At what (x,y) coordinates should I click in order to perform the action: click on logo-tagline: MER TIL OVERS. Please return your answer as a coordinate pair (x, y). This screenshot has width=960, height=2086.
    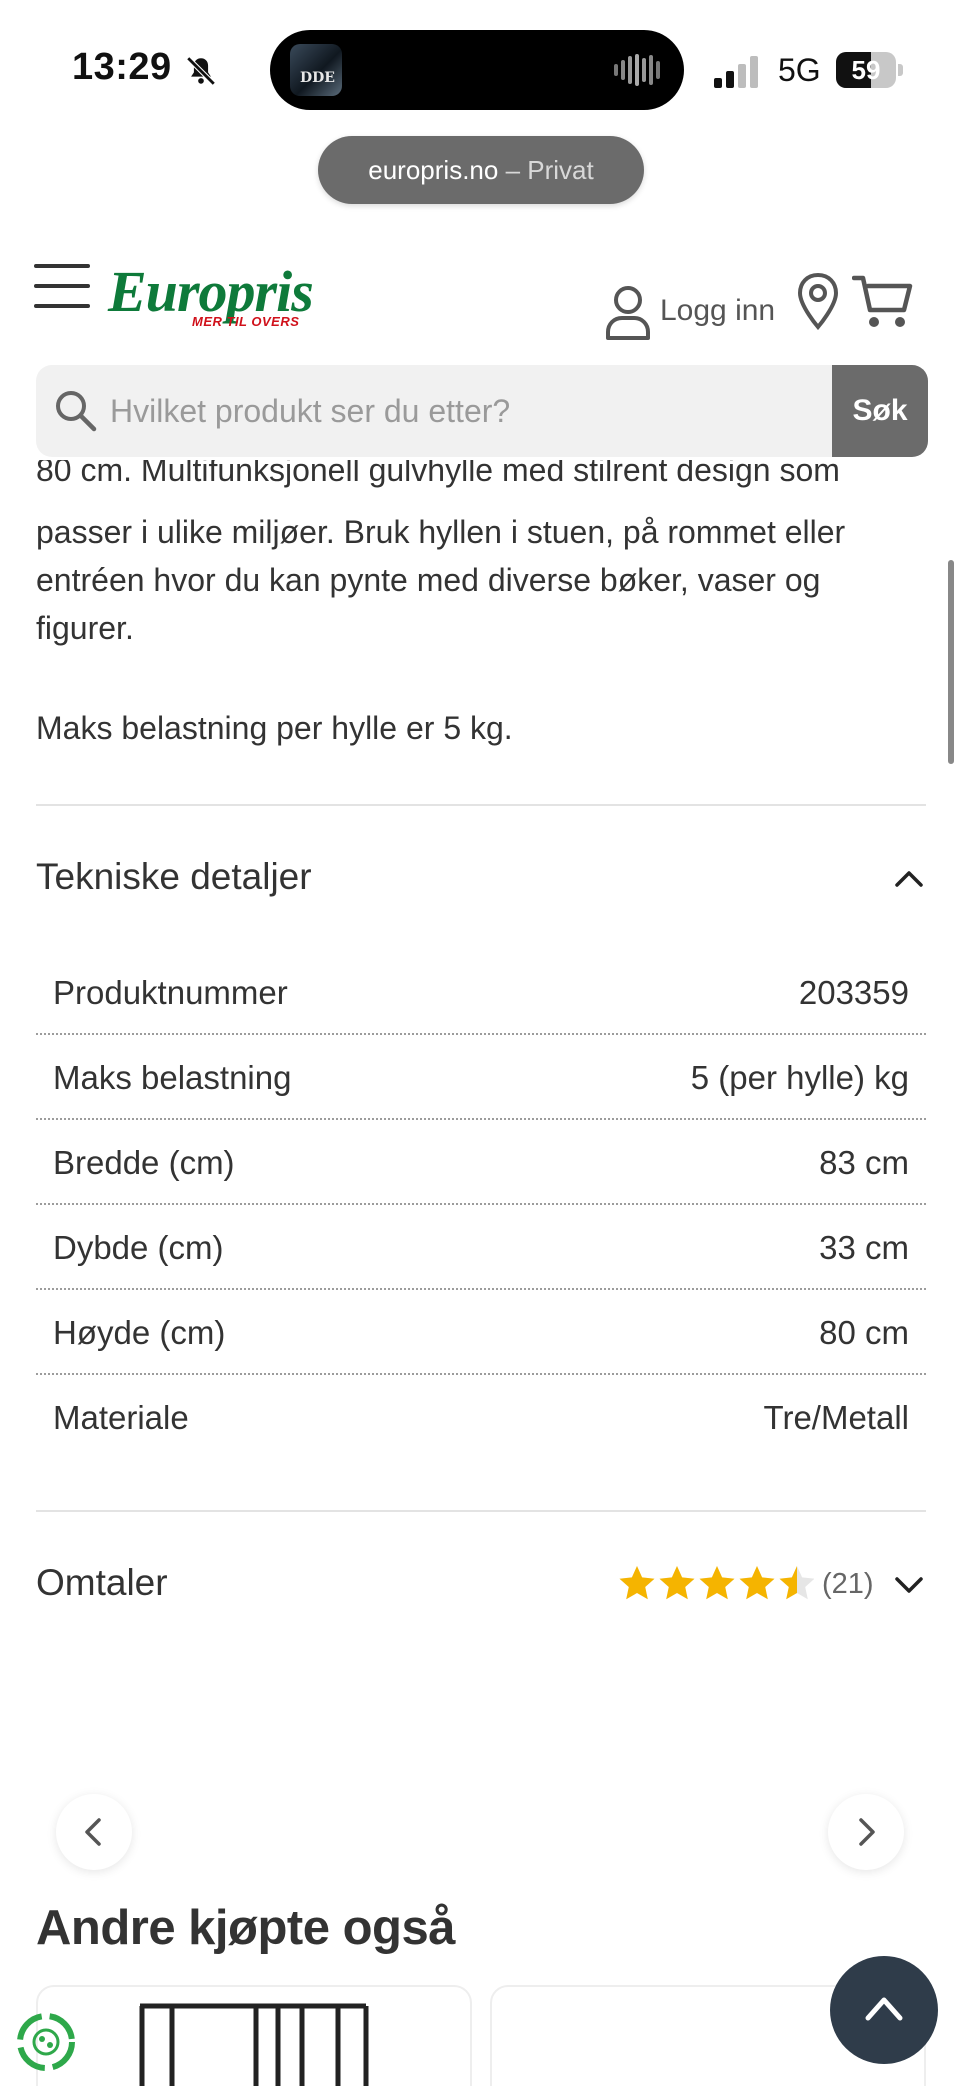
    Looking at the image, I should click on (246, 321).